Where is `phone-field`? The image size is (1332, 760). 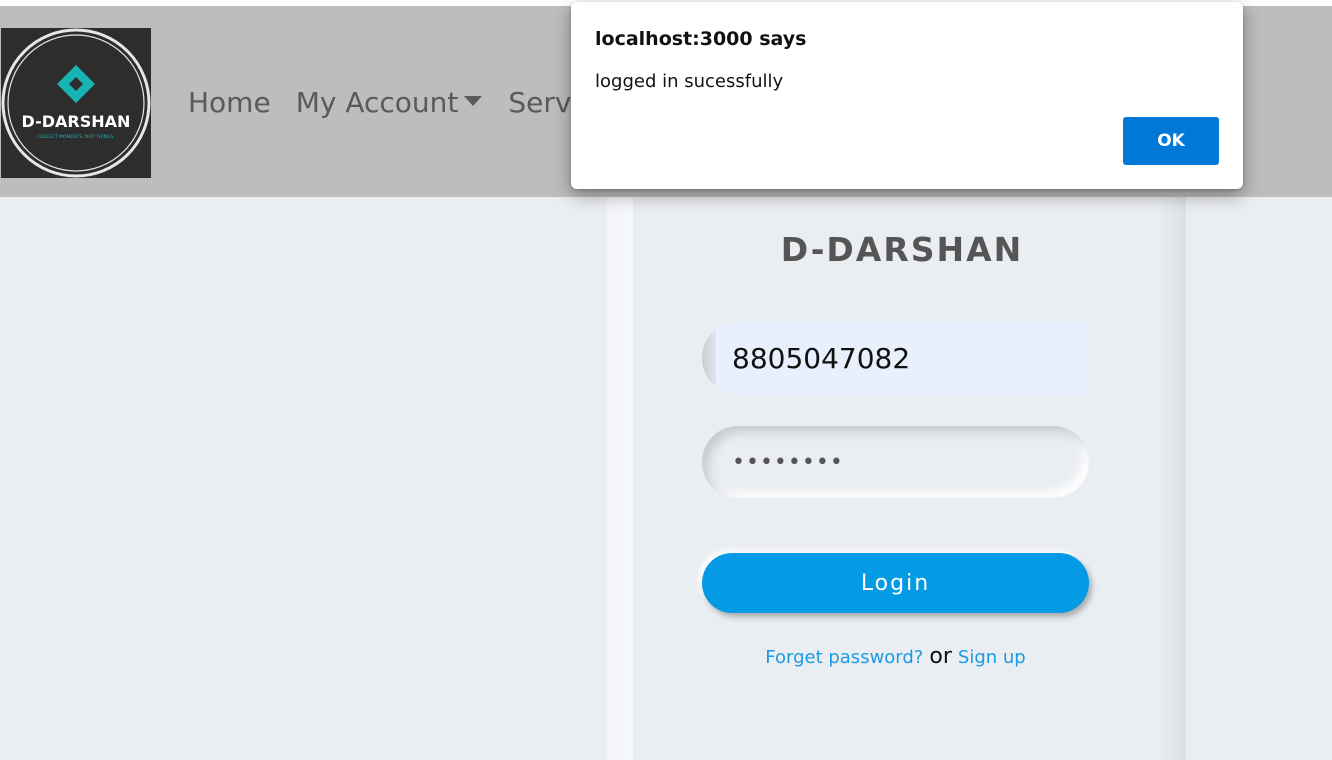 phone-field is located at coordinates (895, 358).